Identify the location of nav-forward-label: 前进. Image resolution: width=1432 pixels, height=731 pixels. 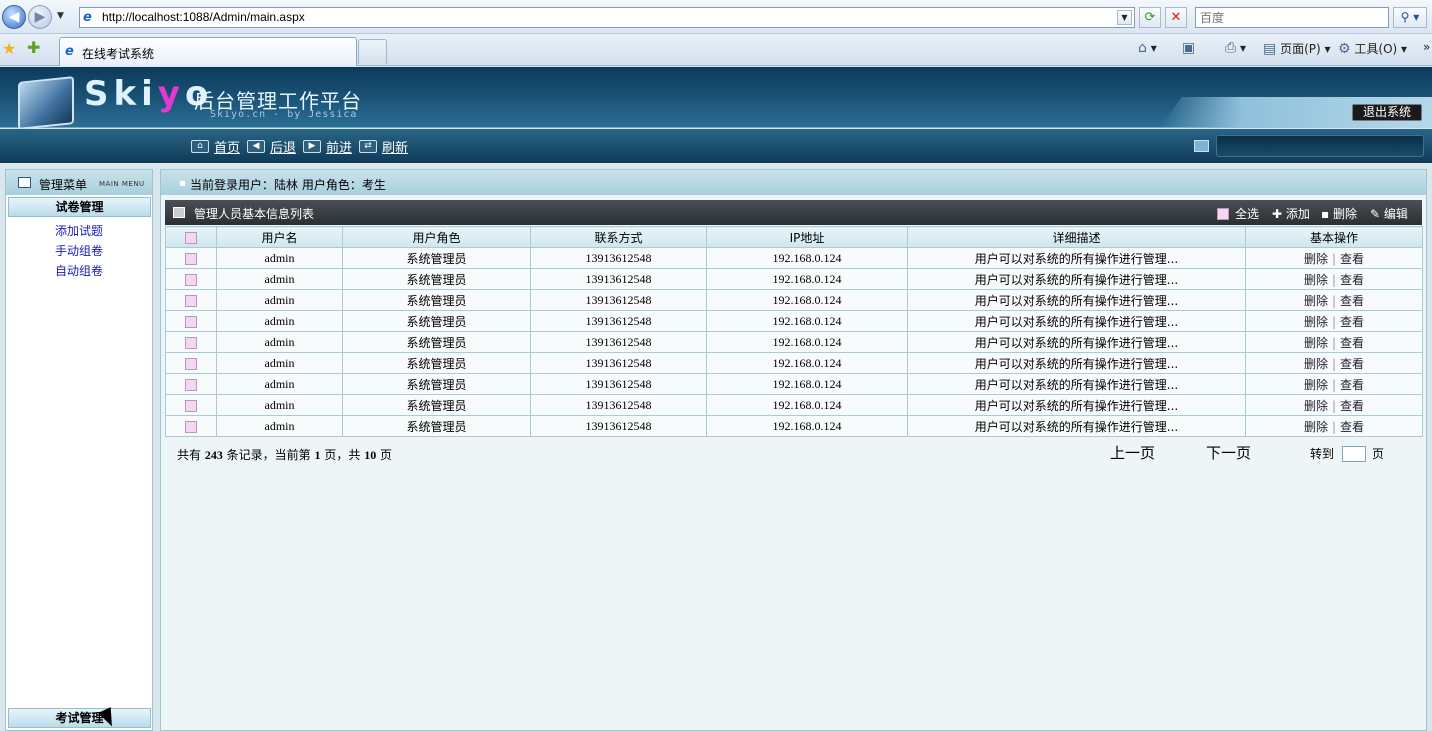
(339, 146).